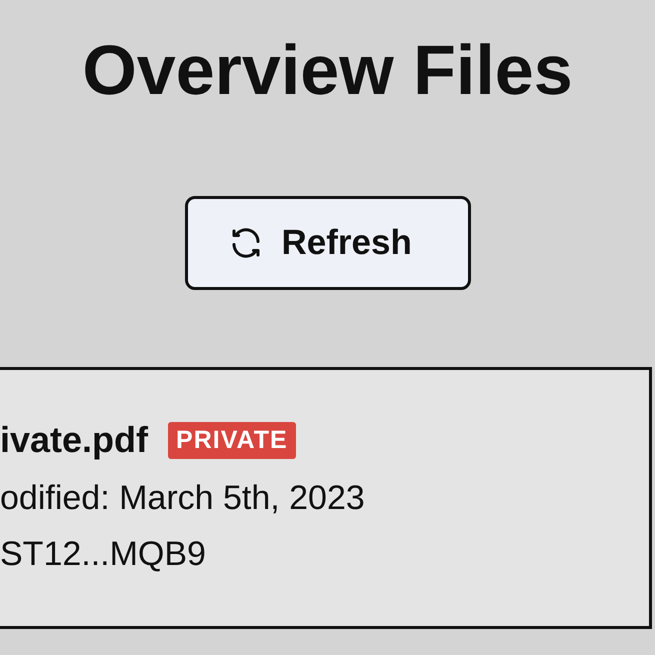 The height and width of the screenshot is (655, 655). Describe the element at coordinates (183, 498) in the screenshot. I see `modified-date: odified: March 5th, 2023` at that location.